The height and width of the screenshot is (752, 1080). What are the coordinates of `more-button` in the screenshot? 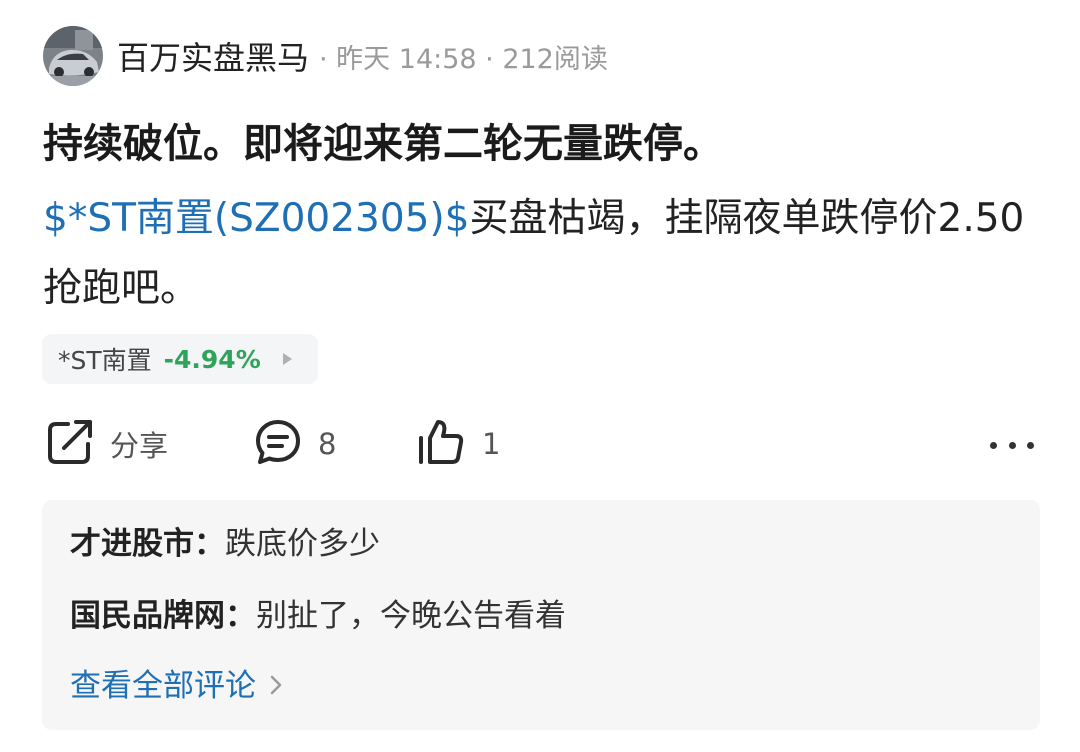 It's located at (1012, 445).